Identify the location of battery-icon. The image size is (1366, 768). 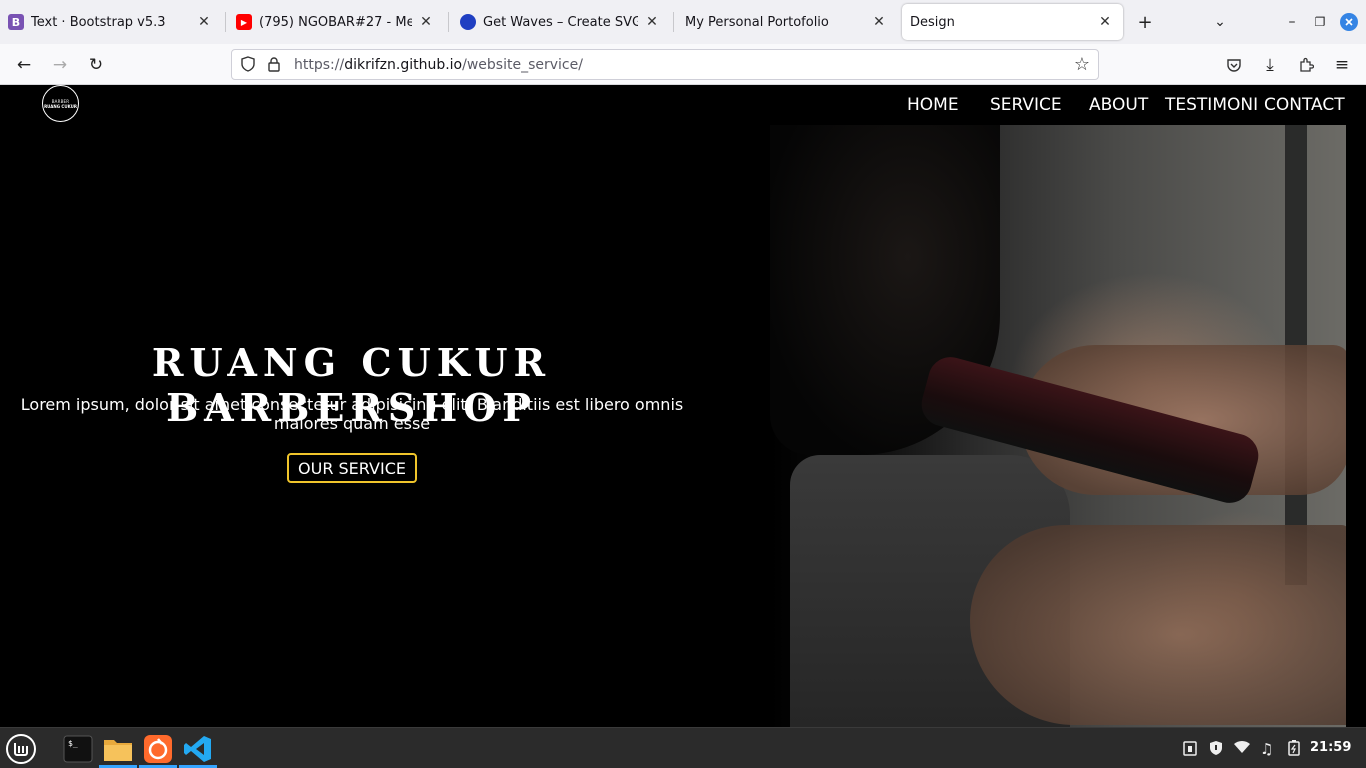
(1294, 750).